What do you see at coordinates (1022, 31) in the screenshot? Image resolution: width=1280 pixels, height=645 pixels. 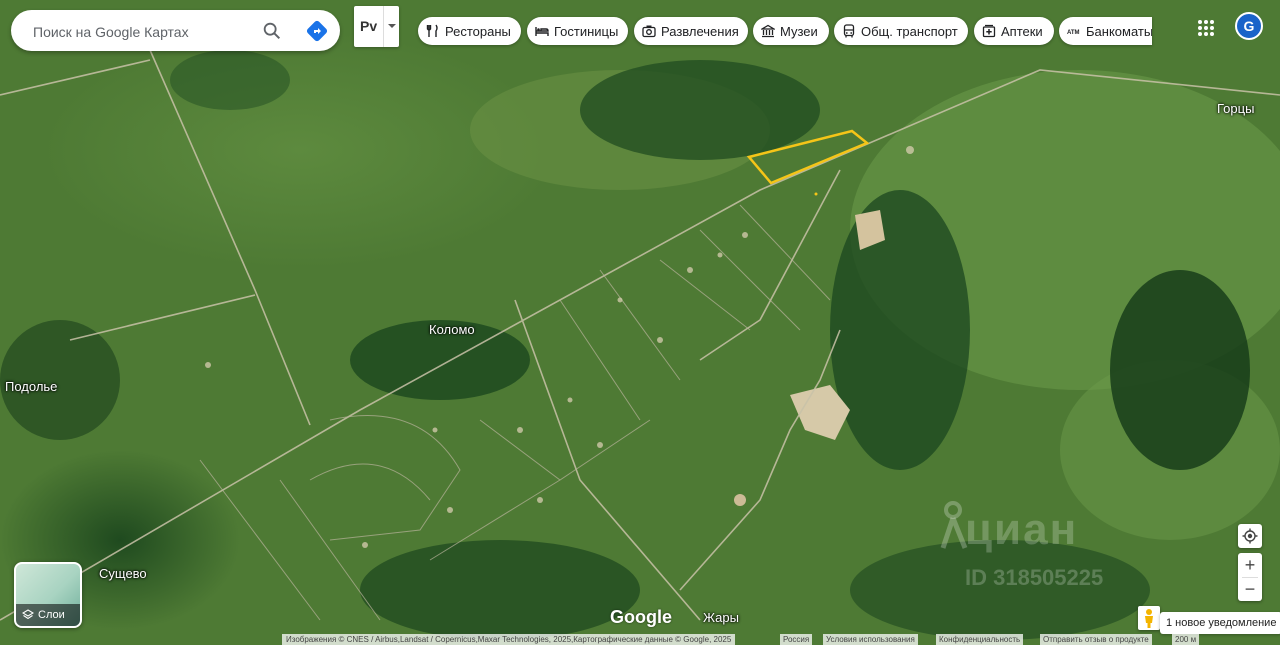 I see `chip-label: Аптеки` at bounding box center [1022, 31].